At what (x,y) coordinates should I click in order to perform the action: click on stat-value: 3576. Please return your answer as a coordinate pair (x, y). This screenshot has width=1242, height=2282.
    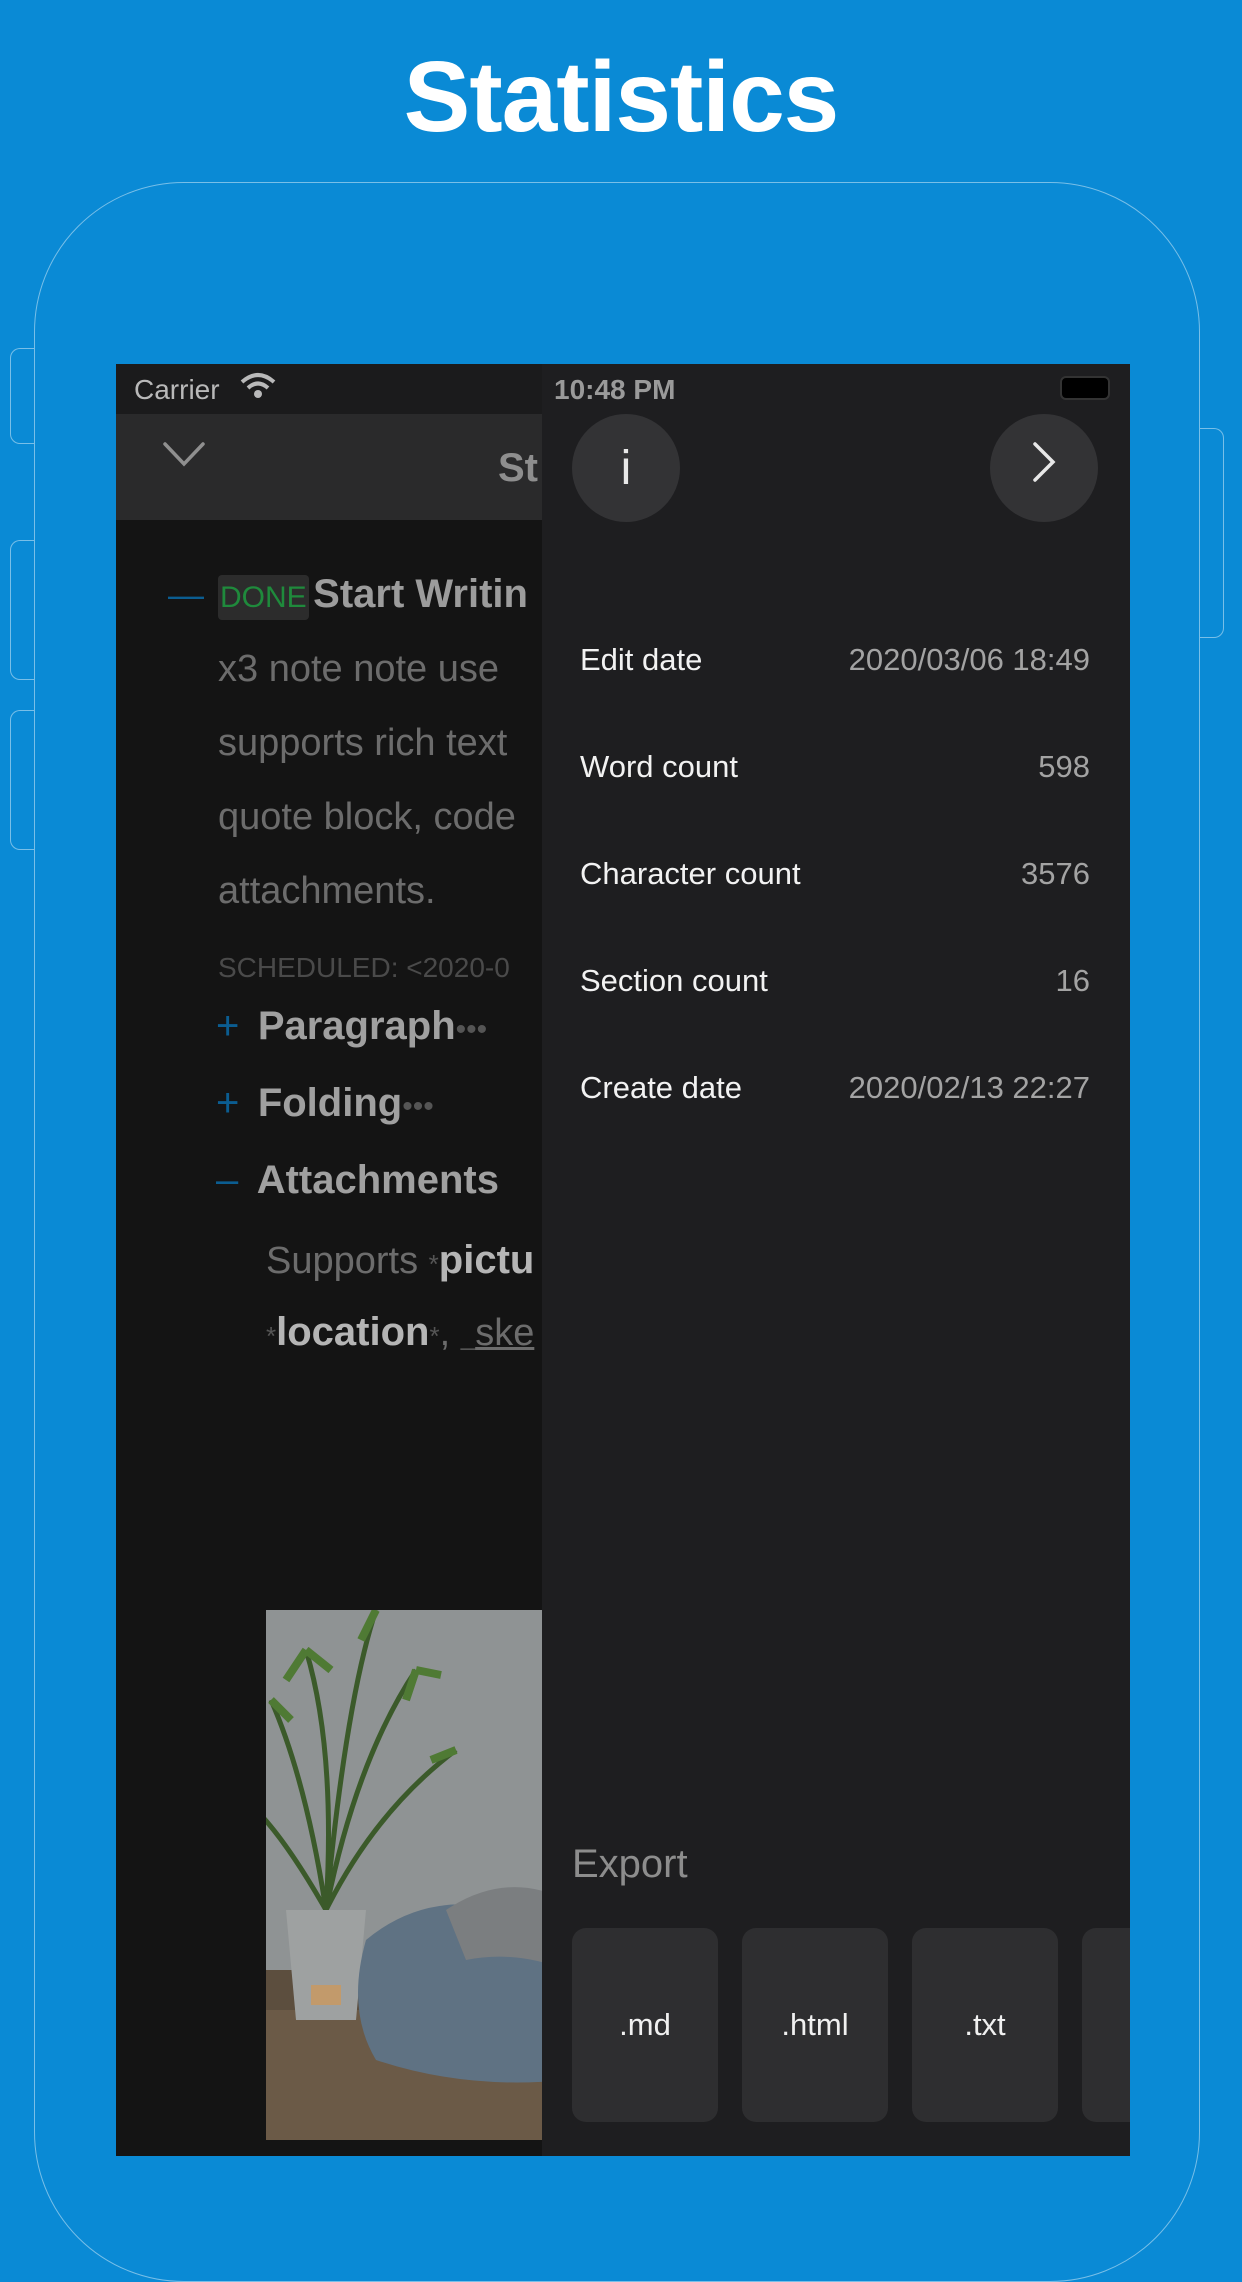
    Looking at the image, I should click on (1055, 873).